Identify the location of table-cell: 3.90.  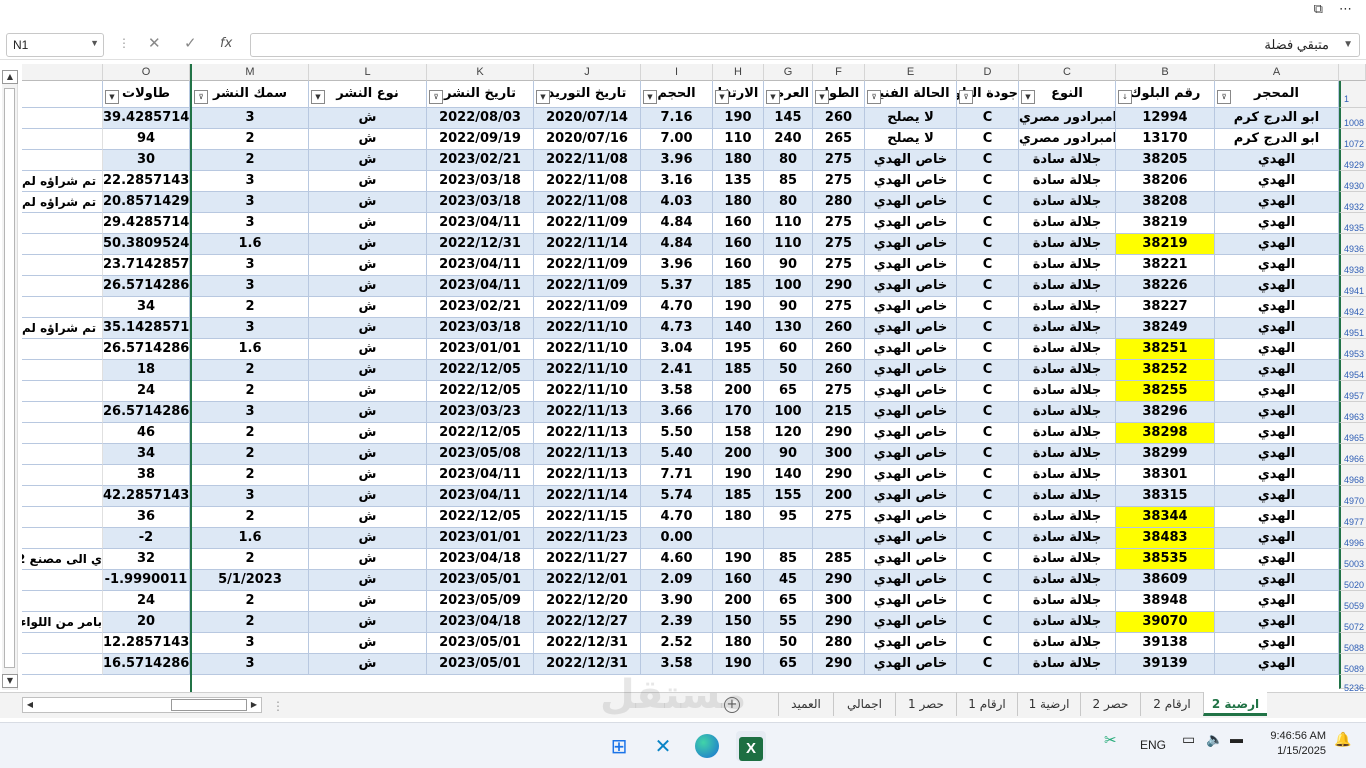
(677, 601).